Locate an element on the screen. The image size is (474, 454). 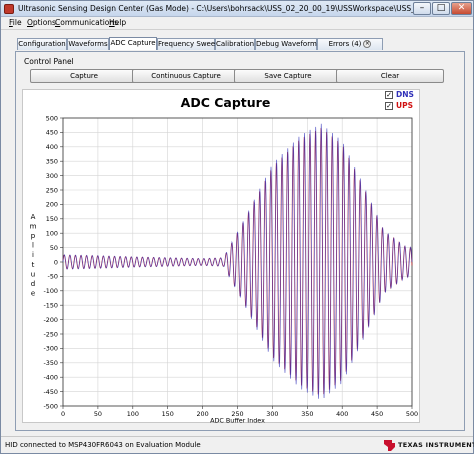
maximize-button: □ is located at coordinates (441, 8).